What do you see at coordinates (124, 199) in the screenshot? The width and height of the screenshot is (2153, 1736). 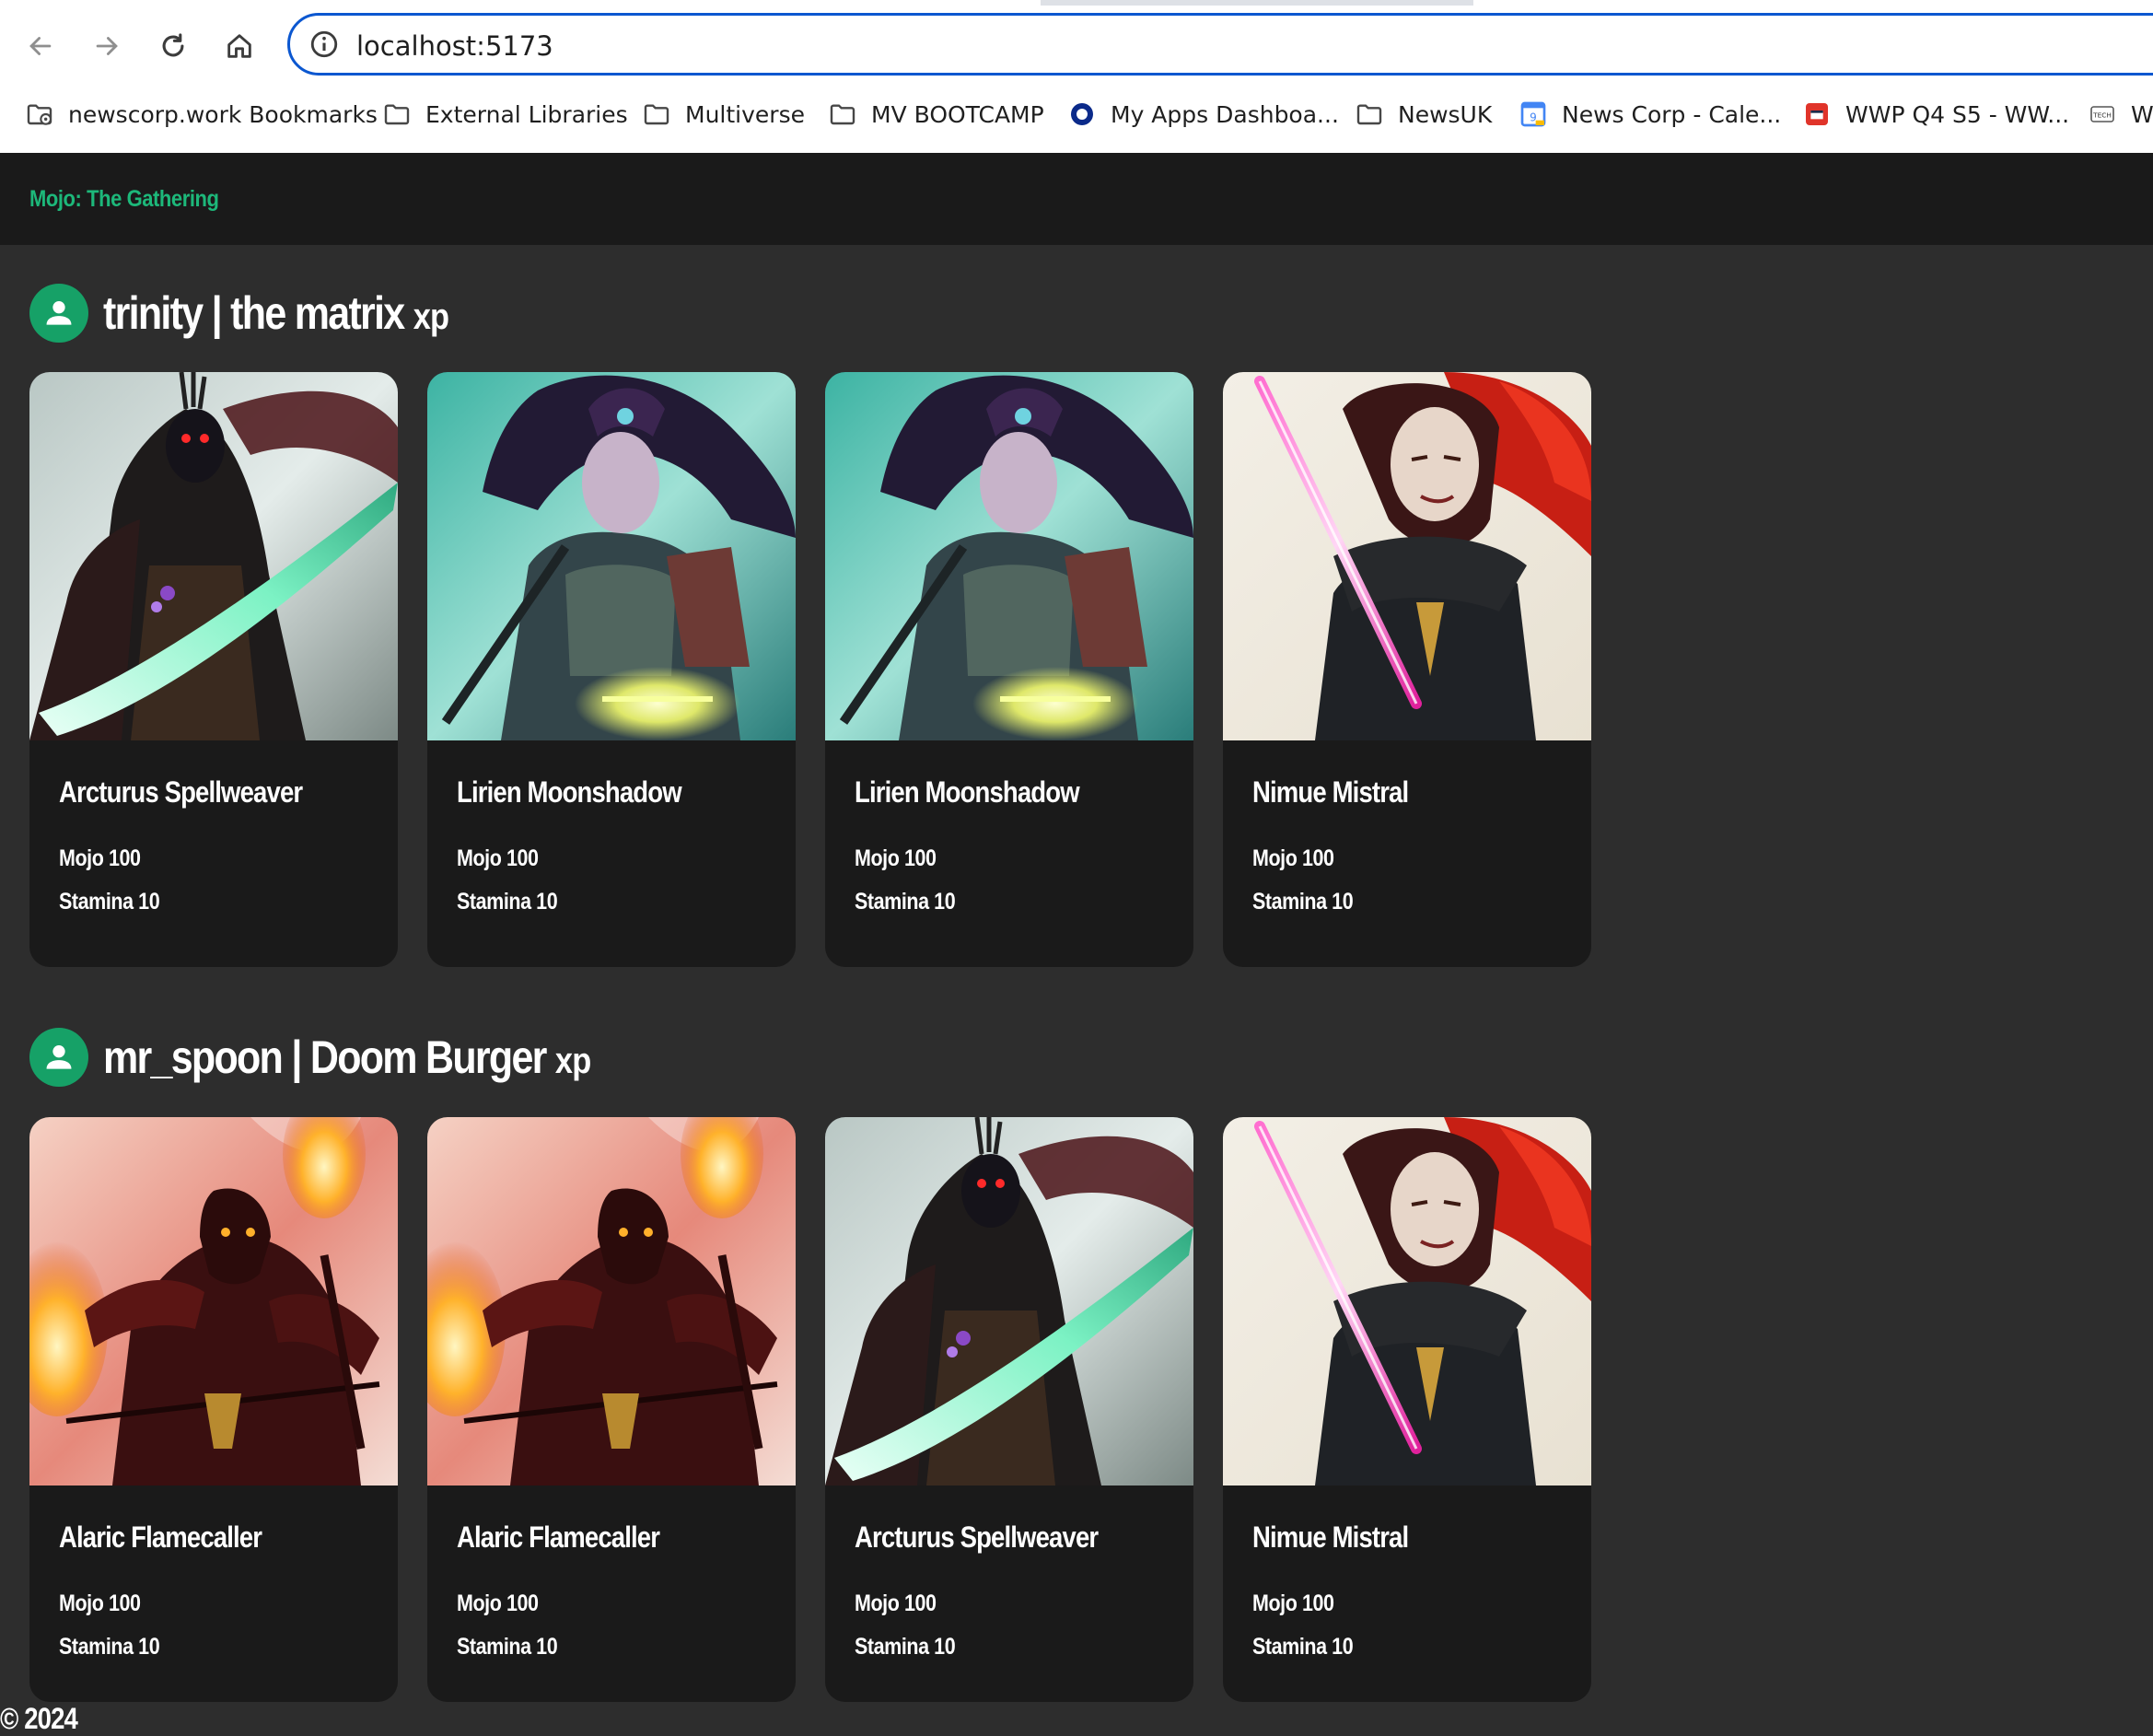 I see `app-brand: Mojo: The Gathering` at bounding box center [124, 199].